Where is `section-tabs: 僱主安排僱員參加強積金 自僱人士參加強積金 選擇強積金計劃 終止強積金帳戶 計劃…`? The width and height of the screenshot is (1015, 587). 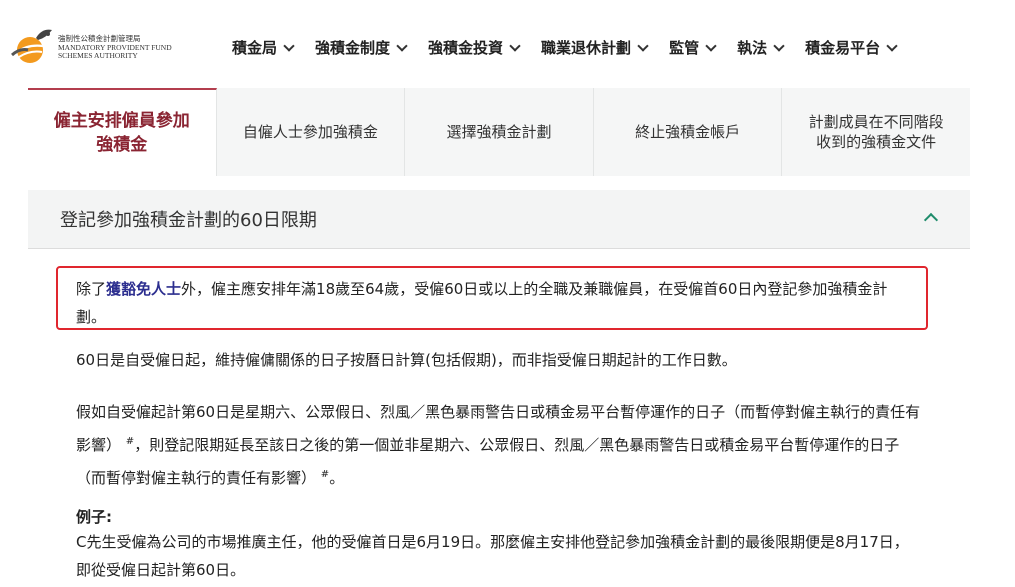
section-tabs: 僱主安排僱員參加強積金 自僱人士參加強積金 選擇強積金計劃 終止強積金帳戶 計劃… is located at coordinates (499, 132).